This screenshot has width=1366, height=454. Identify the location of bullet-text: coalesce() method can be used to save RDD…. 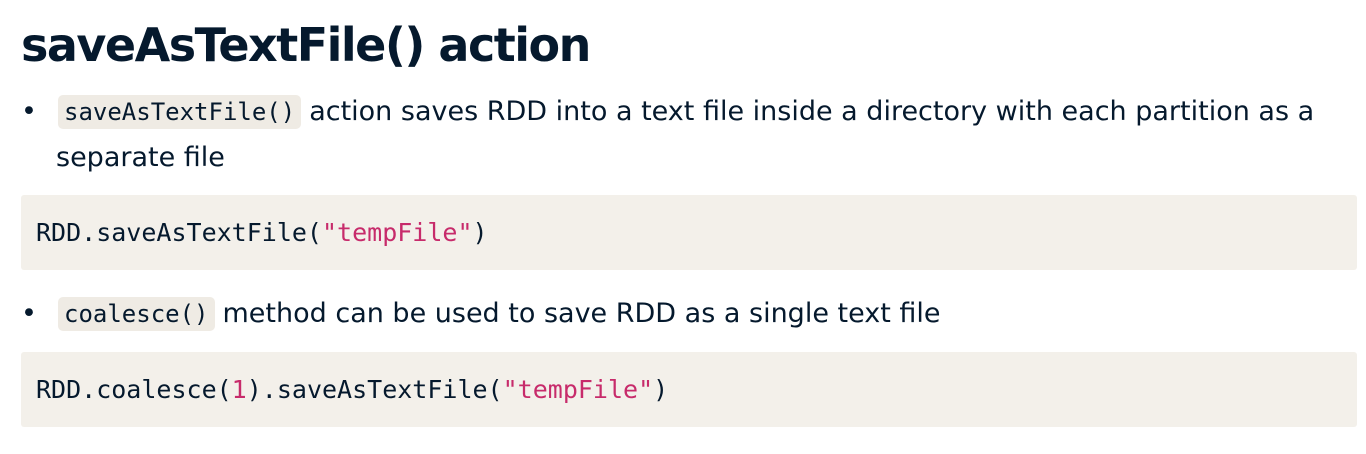
(691, 314).